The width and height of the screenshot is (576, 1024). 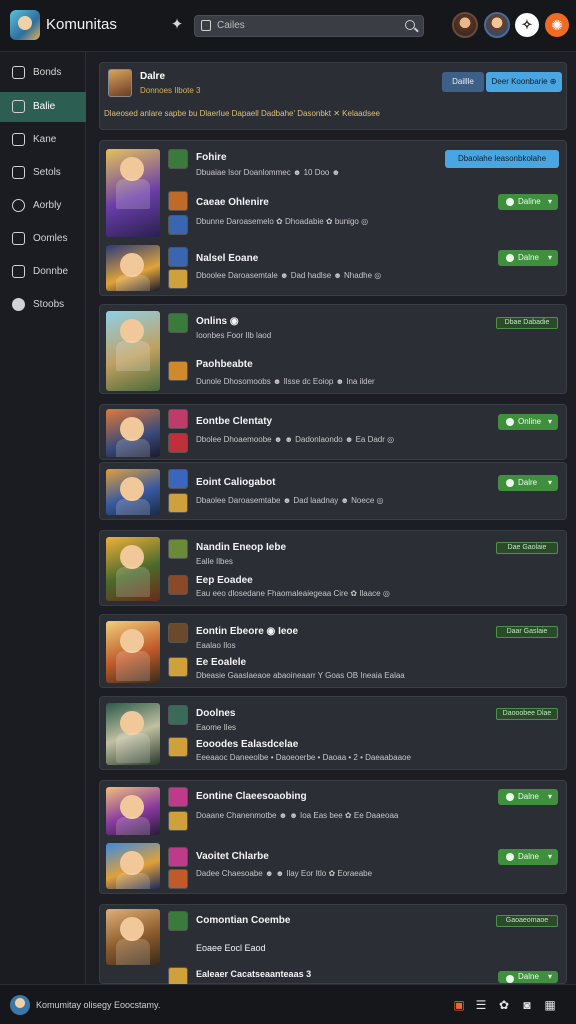 I want to click on status-dropdown: Online, so click(x=528, y=422).